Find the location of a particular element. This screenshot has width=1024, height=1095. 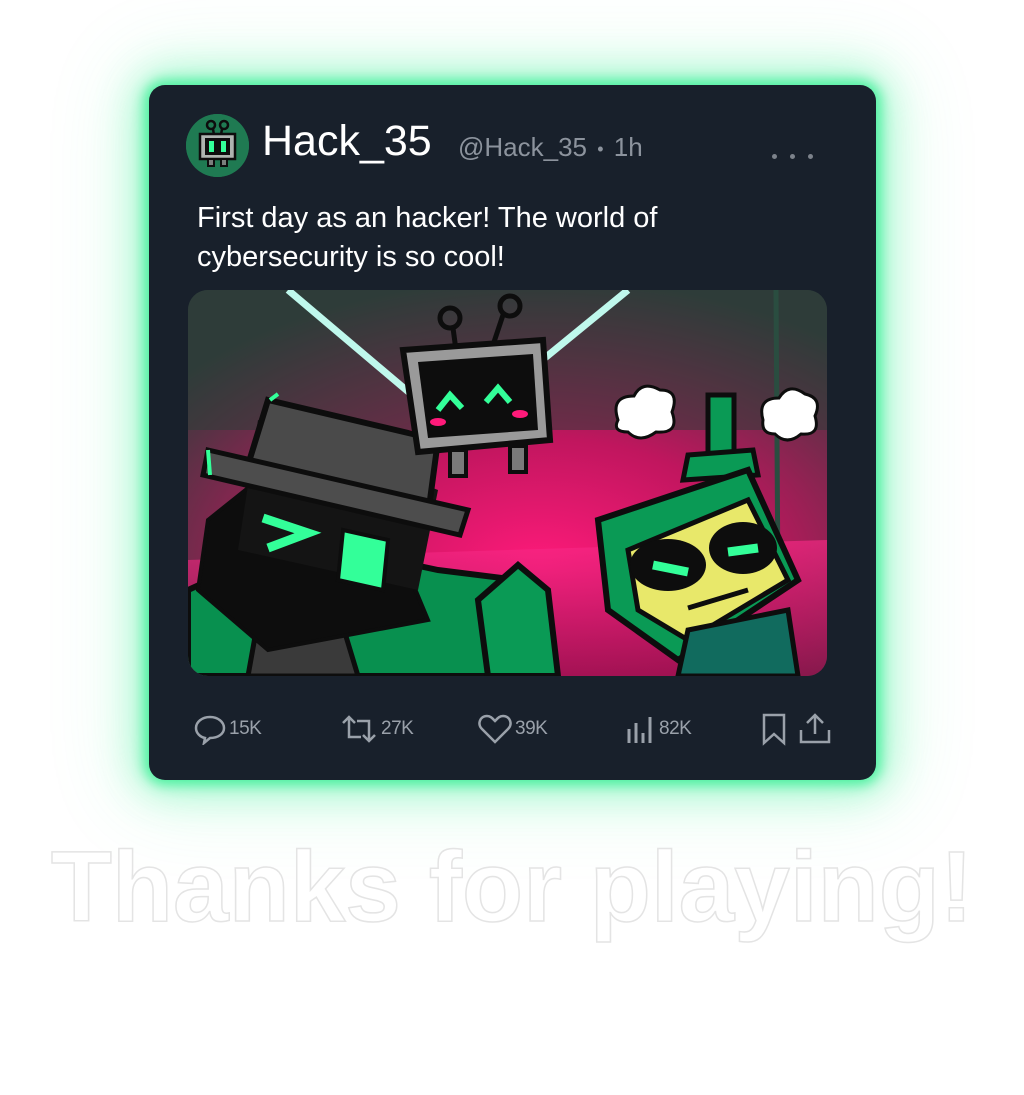

repost-button: 27K is located at coordinates (376, 729).